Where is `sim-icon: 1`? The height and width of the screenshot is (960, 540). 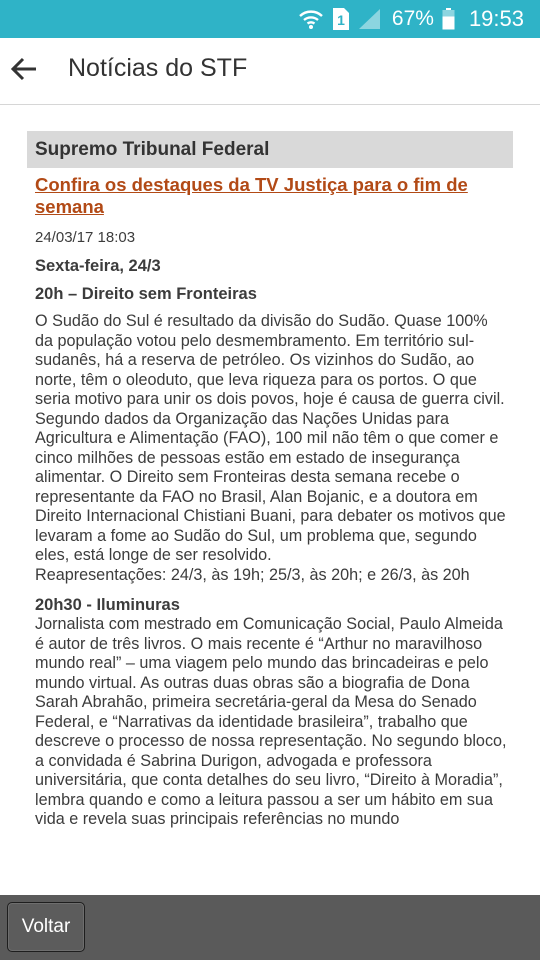 sim-icon: 1 is located at coordinates (341, 19).